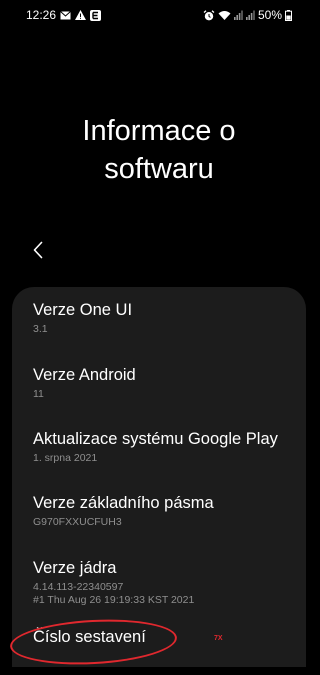 Image resolution: width=320 pixels, height=675 pixels. I want to click on signal-icon, so click(238, 15).